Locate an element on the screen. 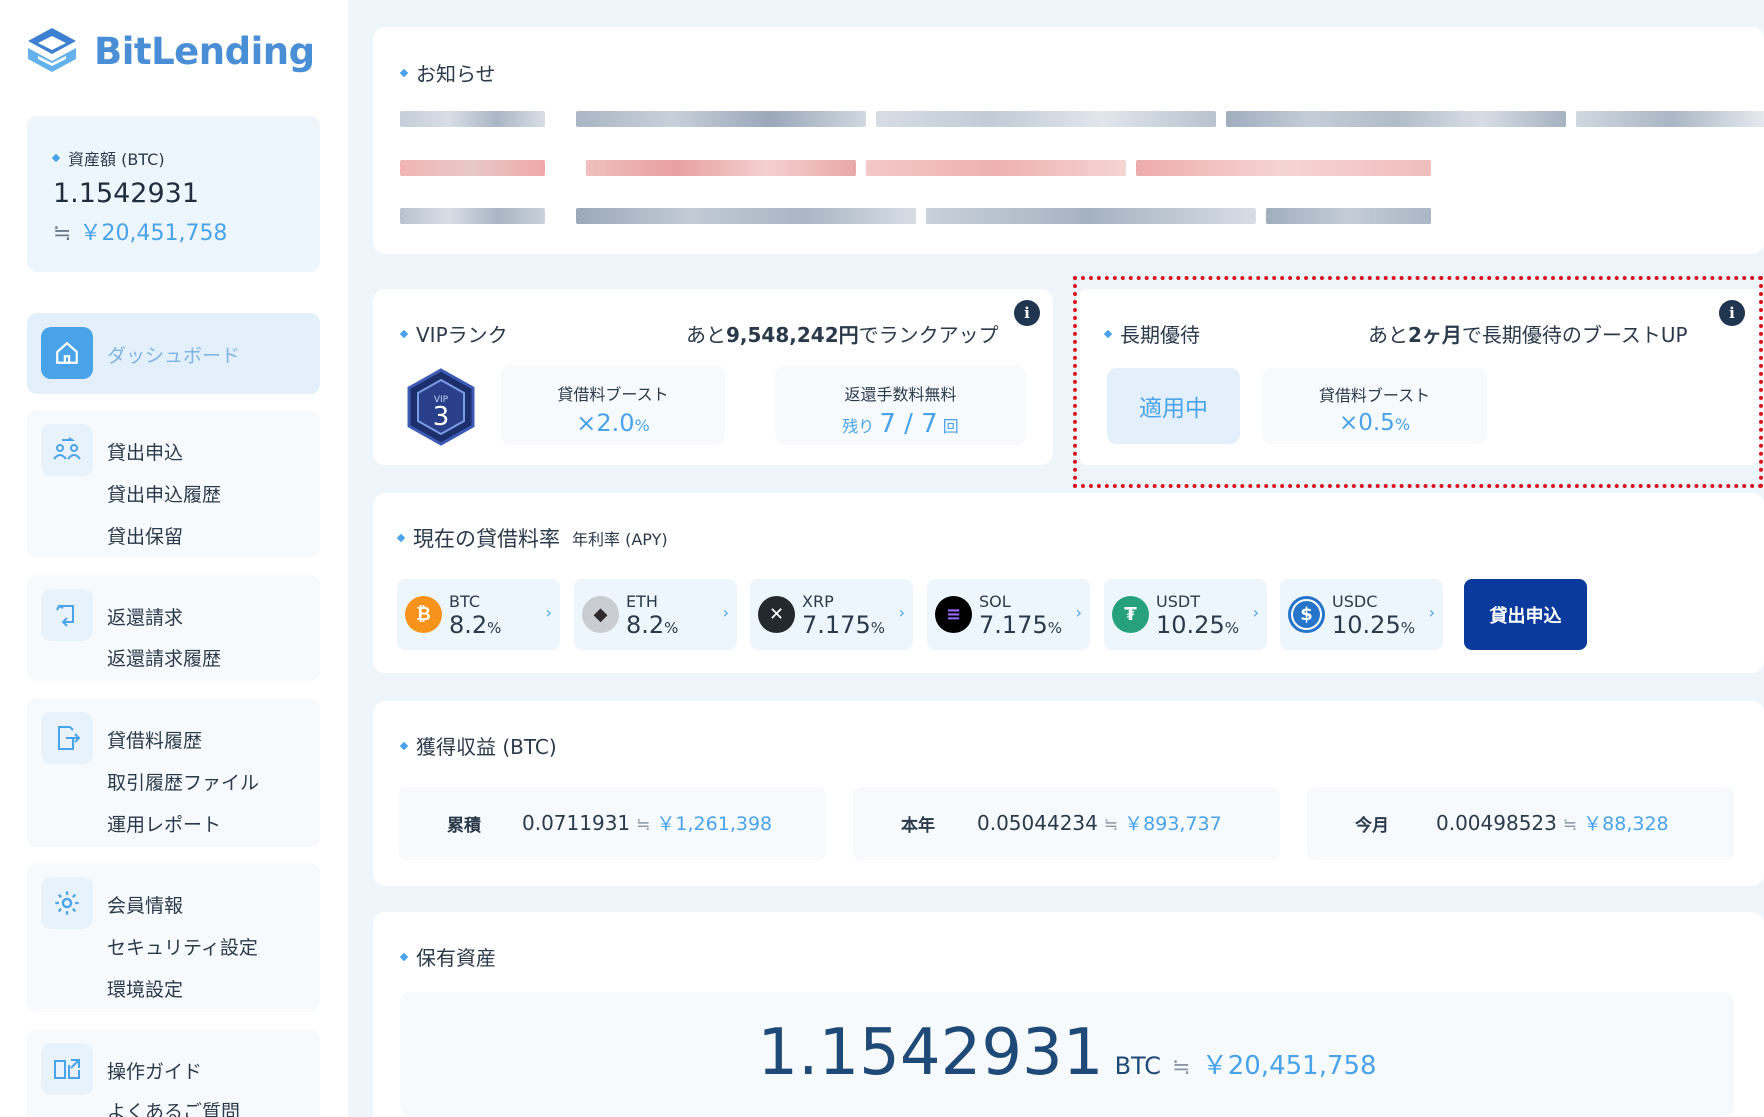  brand-logo: BitLending is located at coordinates (170, 51).